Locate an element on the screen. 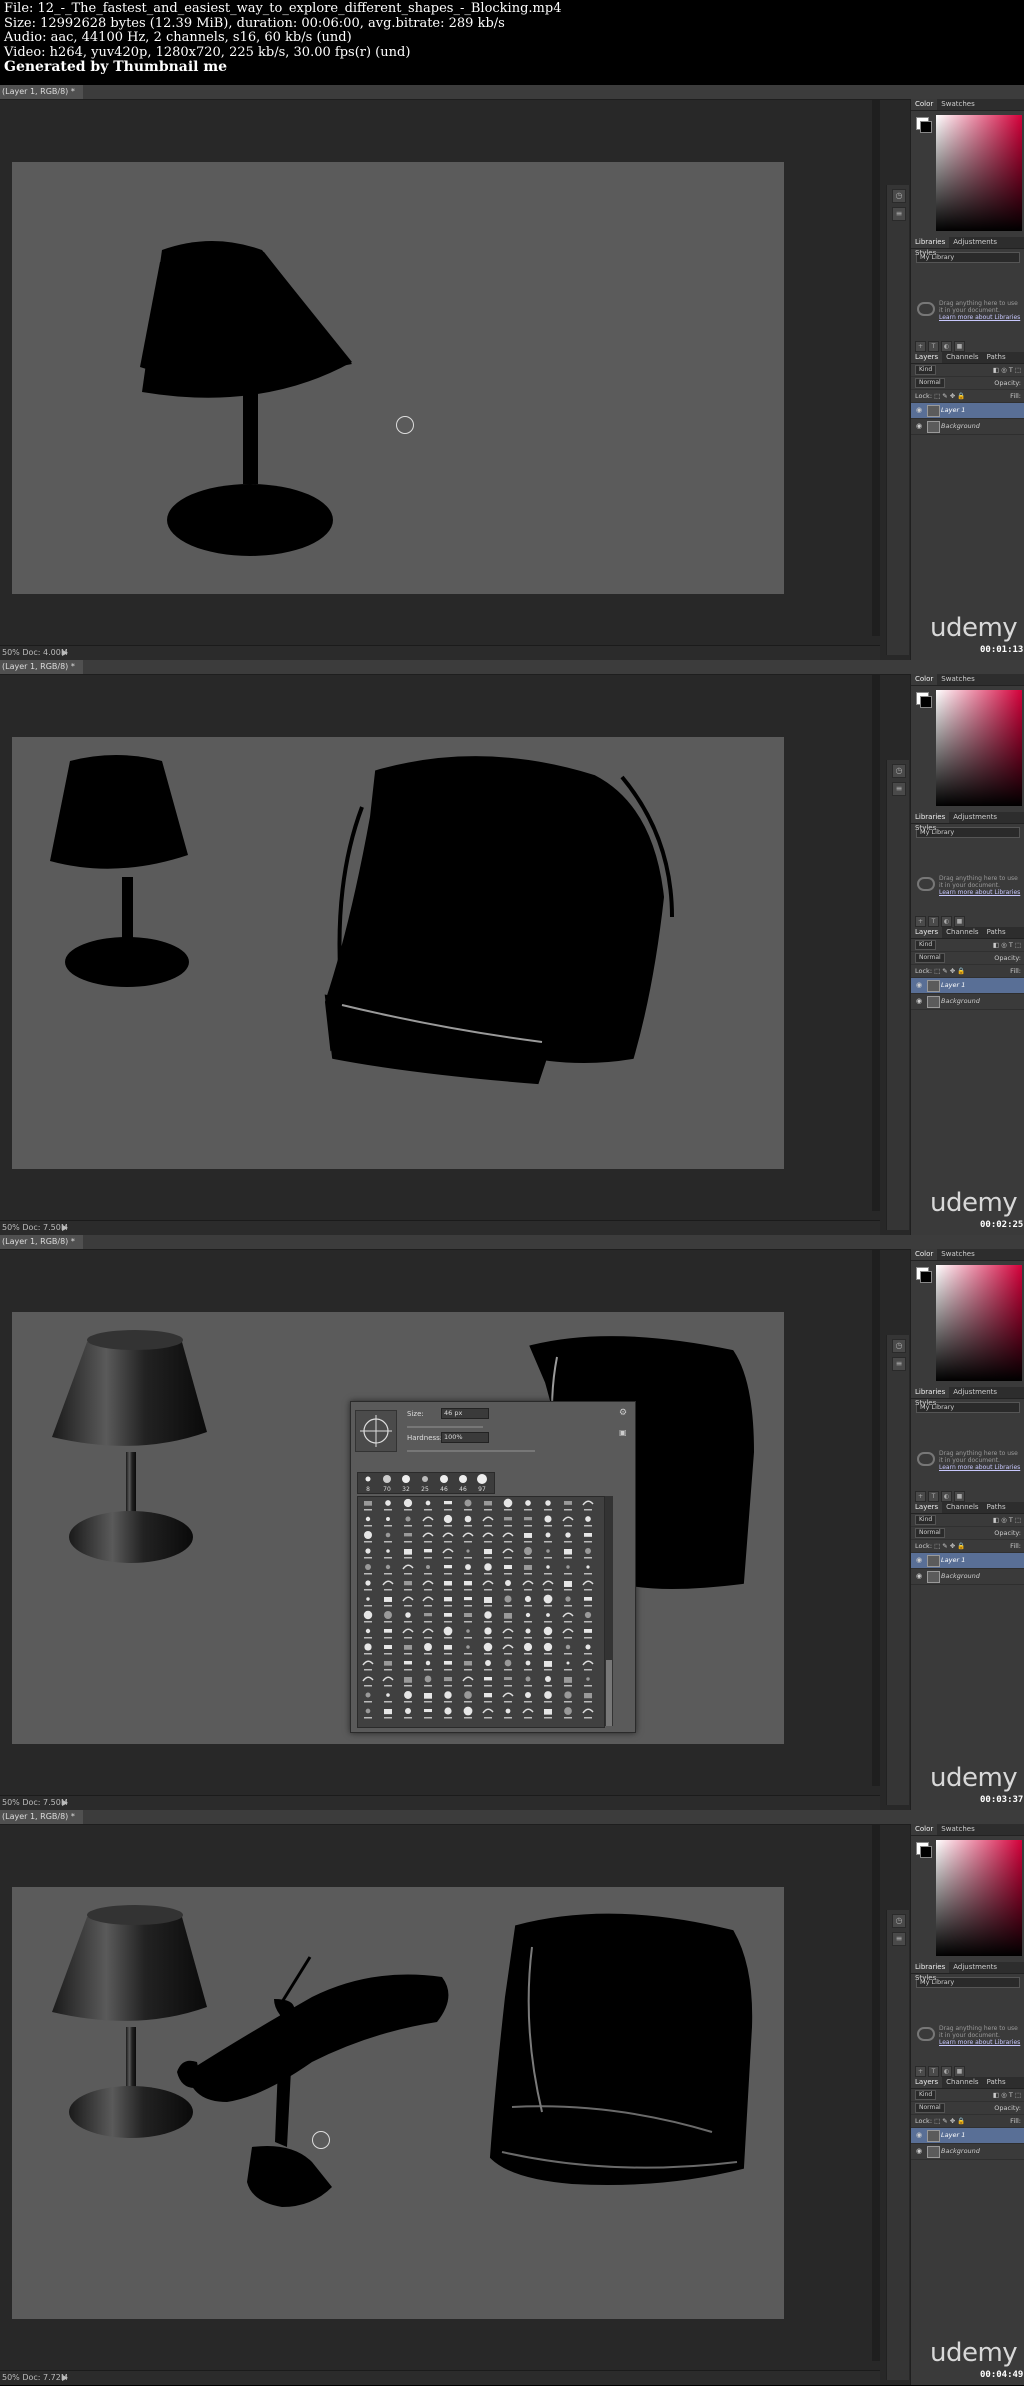 The width and height of the screenshot is (1024, 2386). brush-angle-preview is located at coordinates (376, 1431).